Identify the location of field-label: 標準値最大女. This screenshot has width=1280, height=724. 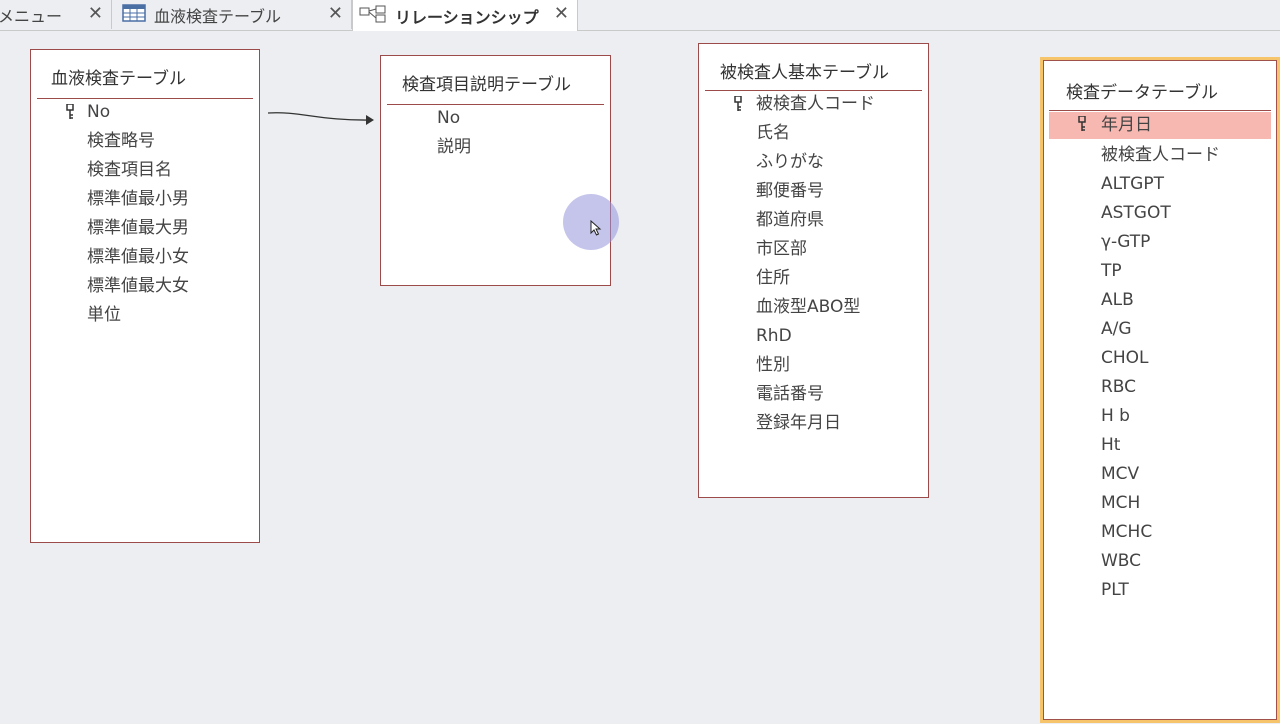
(138, 286).